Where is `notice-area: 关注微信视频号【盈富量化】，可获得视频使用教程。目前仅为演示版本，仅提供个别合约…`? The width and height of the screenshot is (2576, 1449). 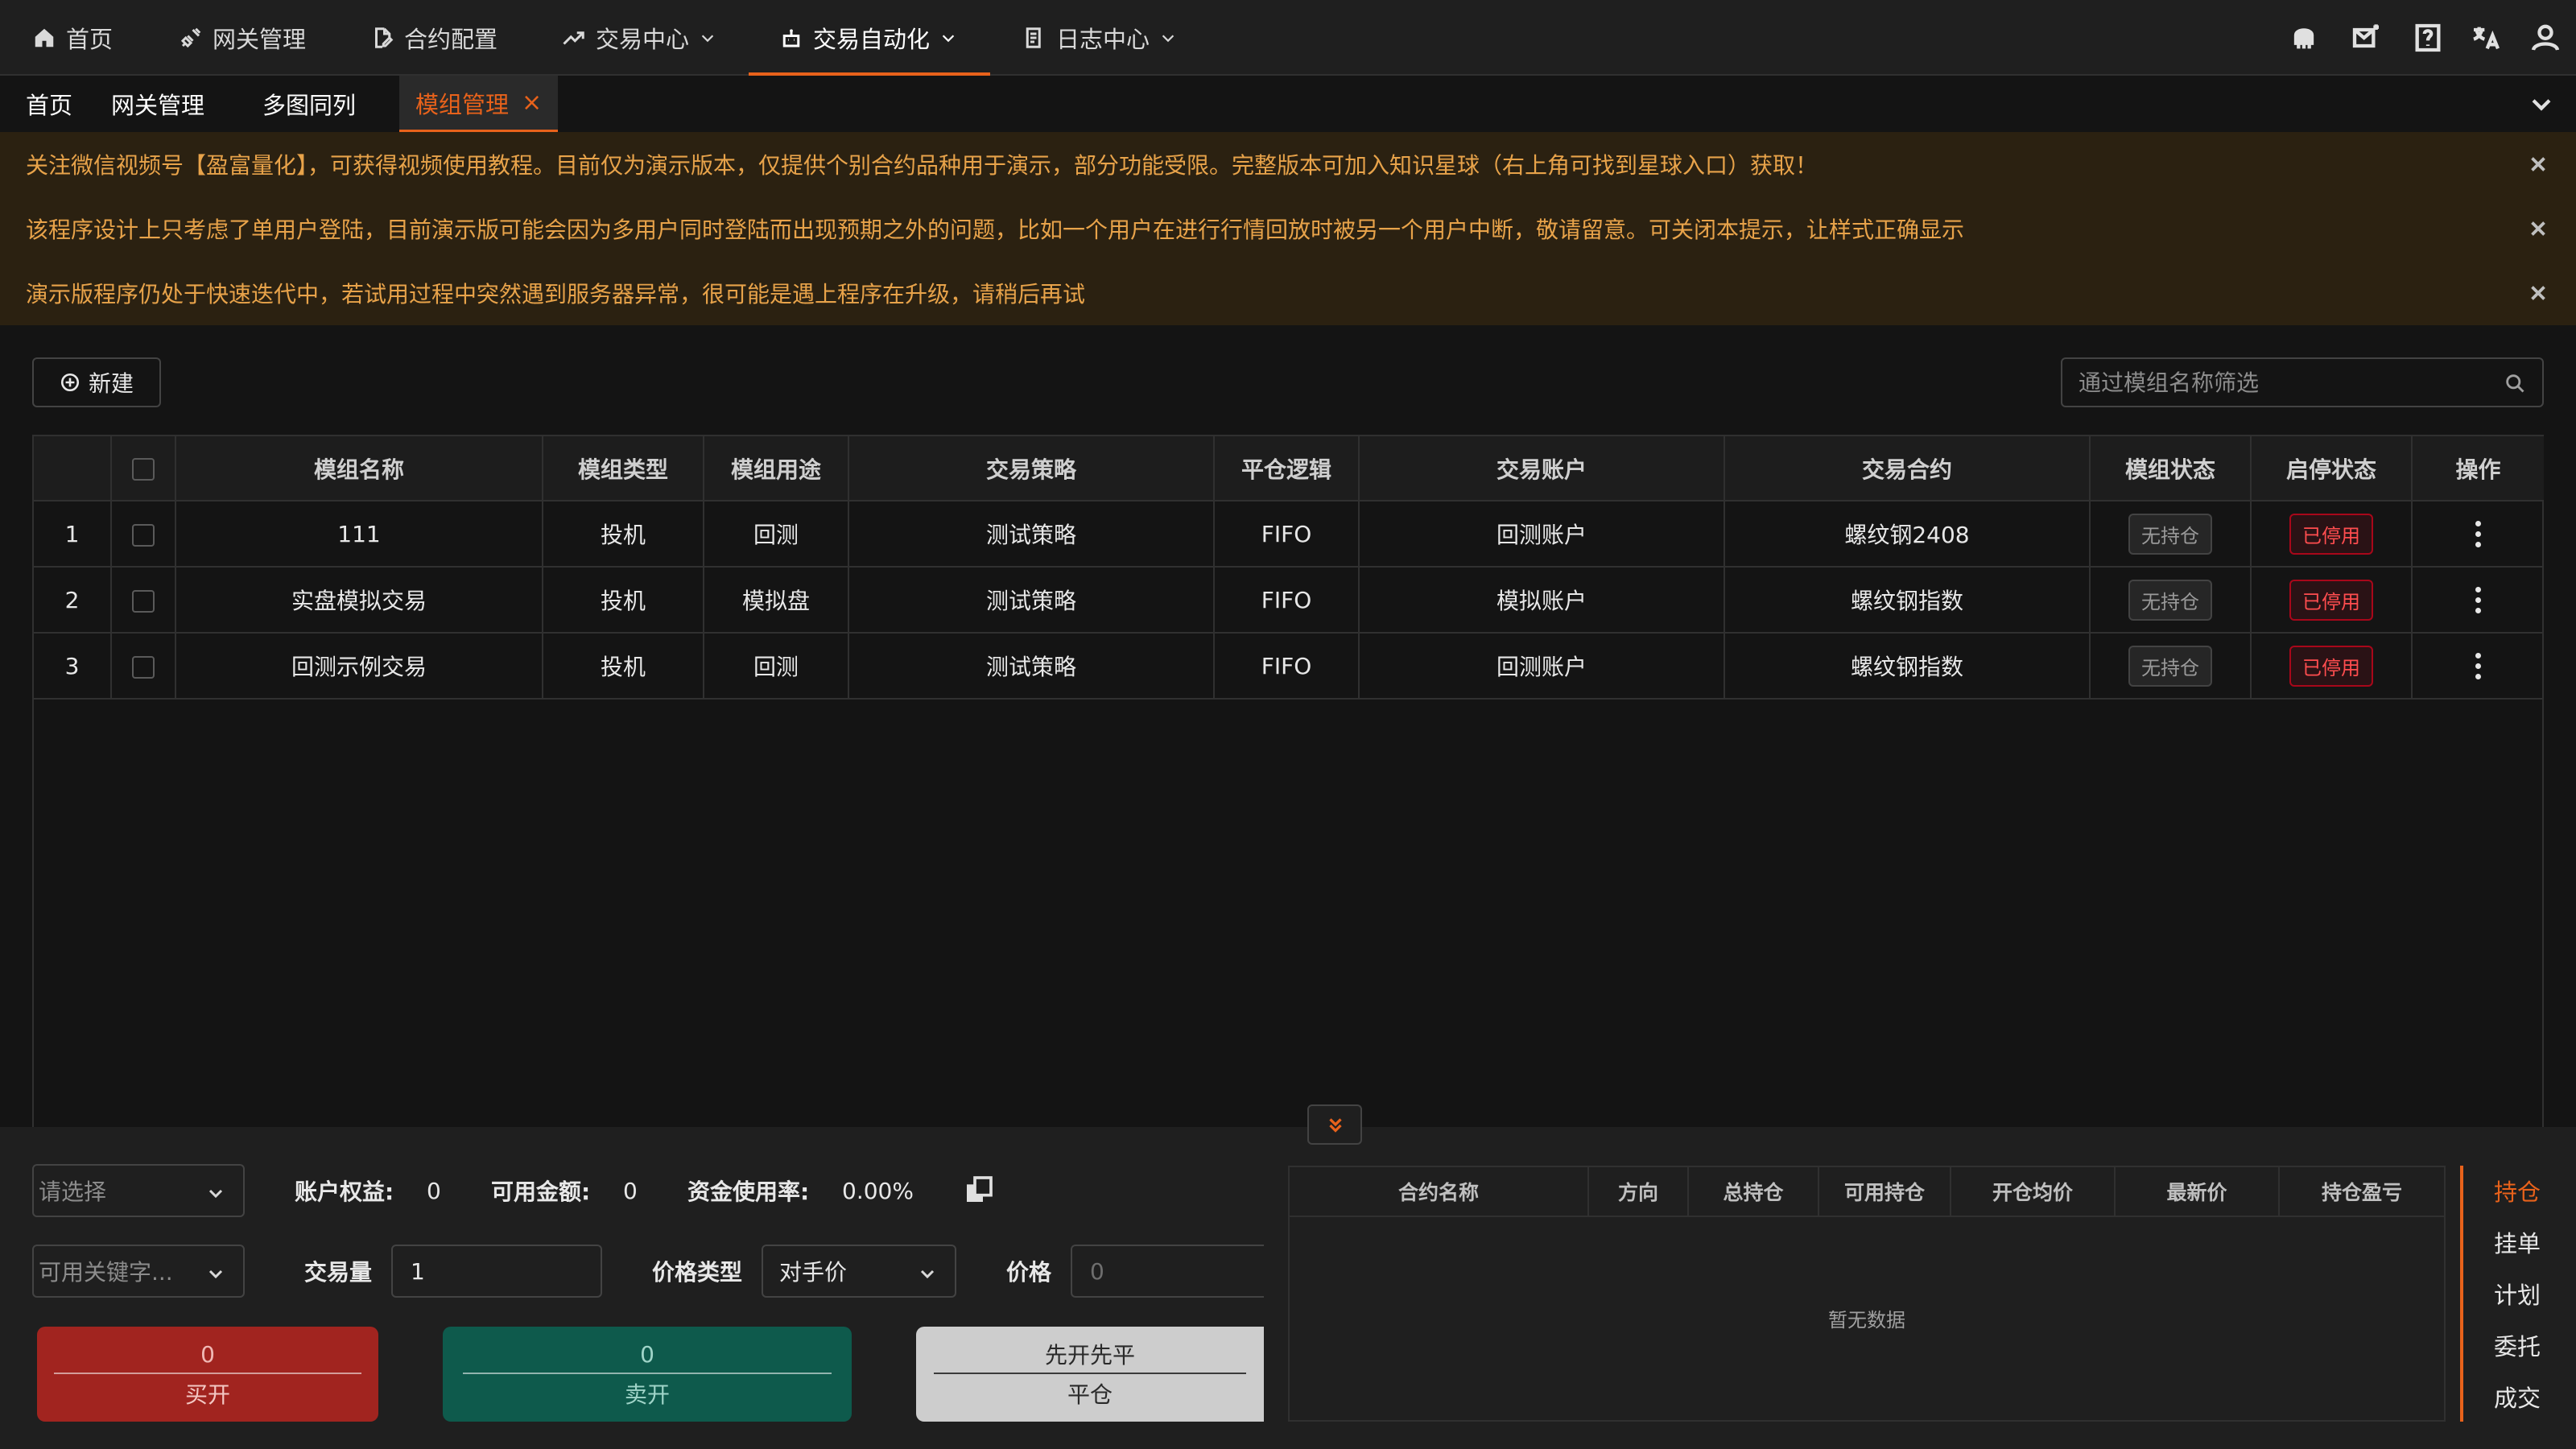
notice-area: 关注微信视频号【盈富量化】，可获得视频使用教程。目前仅为演示版本，仅提供个别合约… is located at coordinates (1288, 228).